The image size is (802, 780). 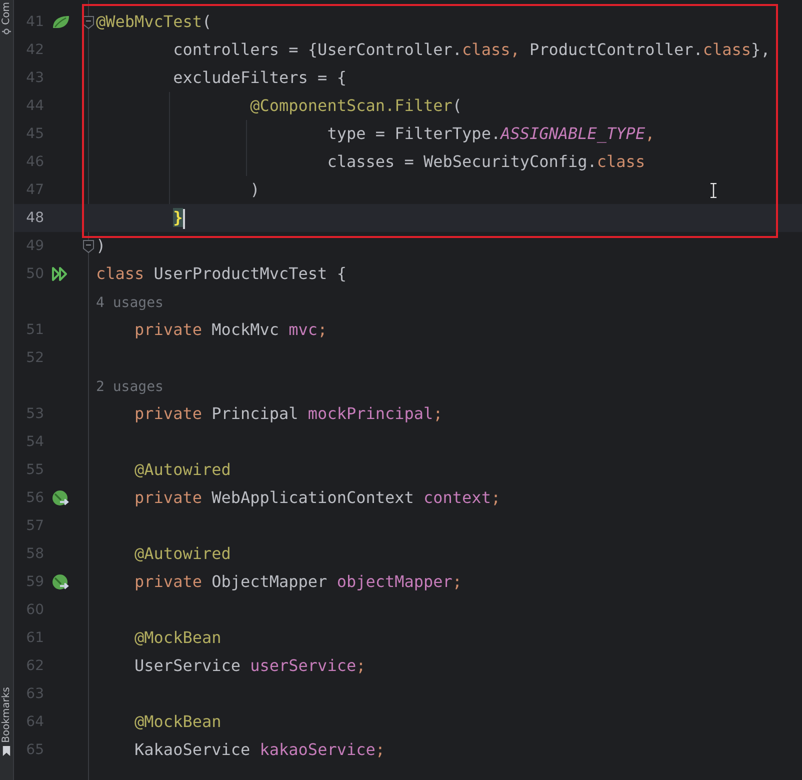 What do you see at coordinates (318, 749) in the screenshot?
I see `field-name: kakaoService` at bounding box center [318, 749].